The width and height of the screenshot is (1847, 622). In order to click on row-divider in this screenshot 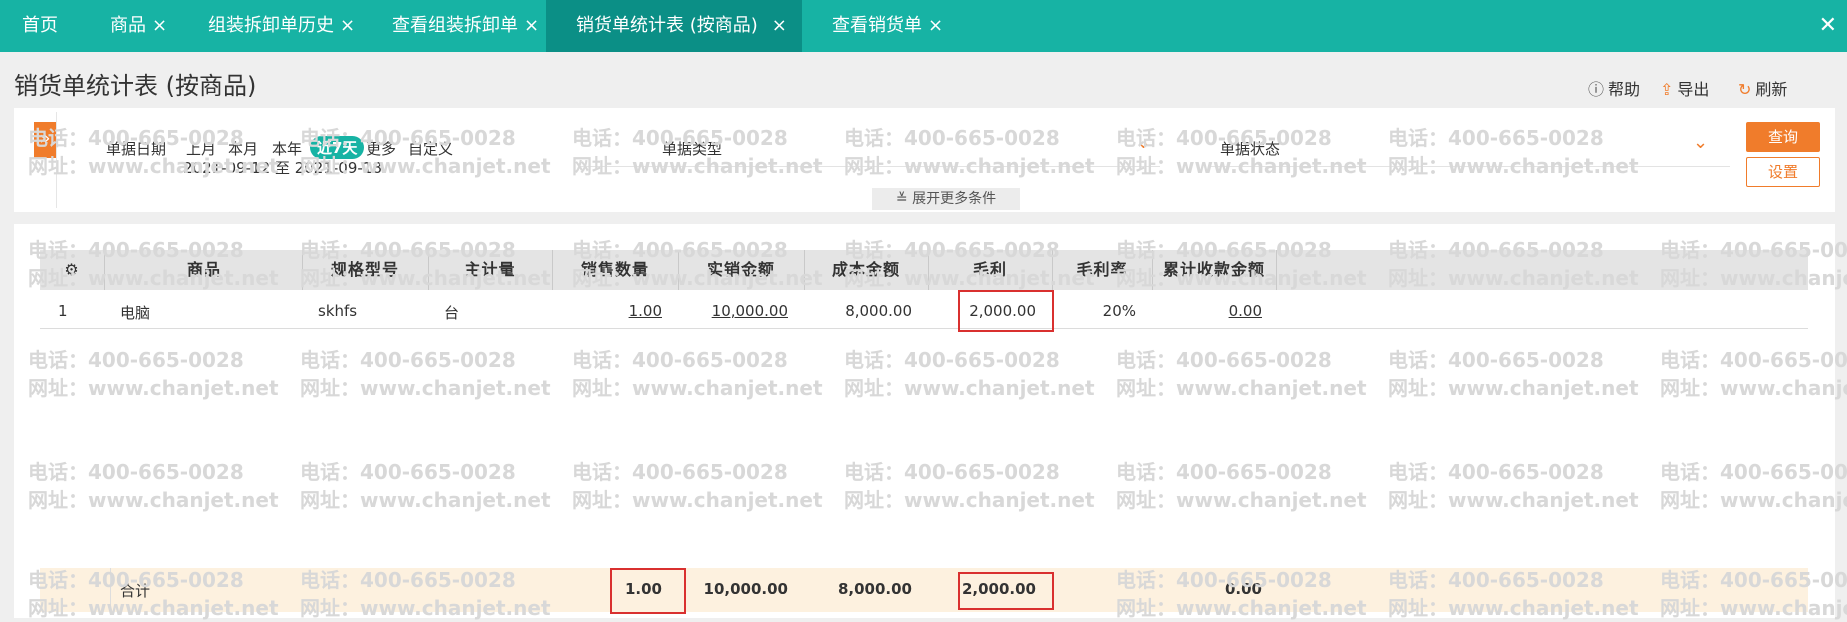, I will do `click(924, 328)`.